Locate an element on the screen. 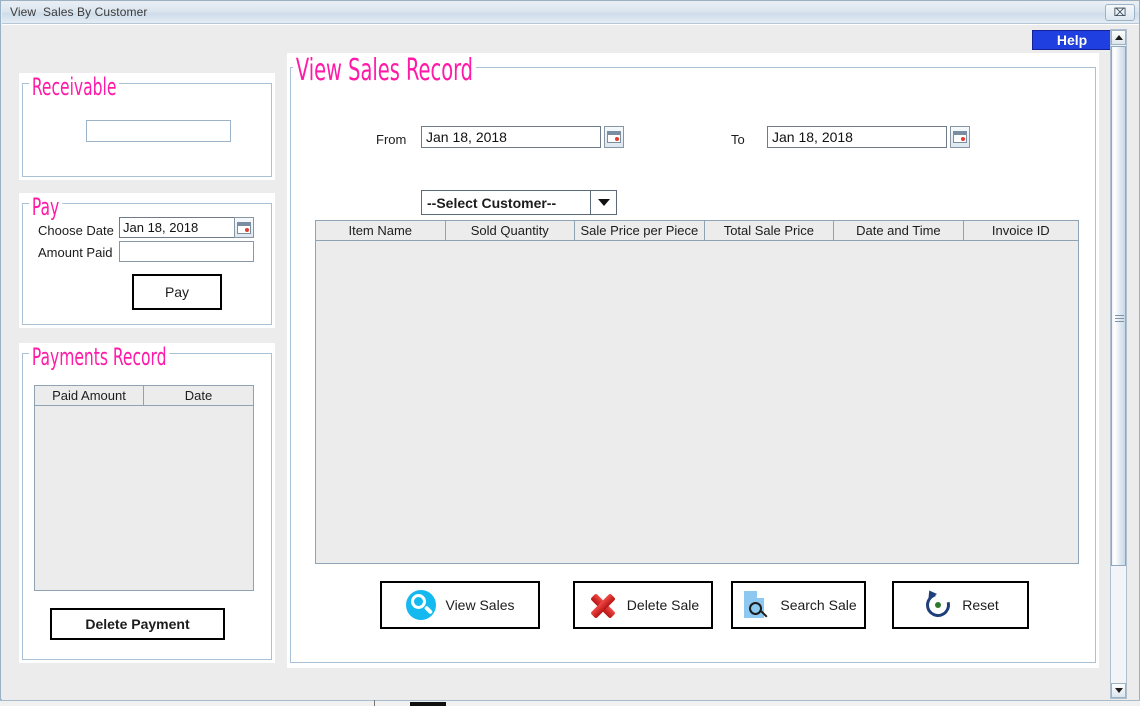 The image size is (1140, 706). from-label: From is located at coordinates (391, 139).